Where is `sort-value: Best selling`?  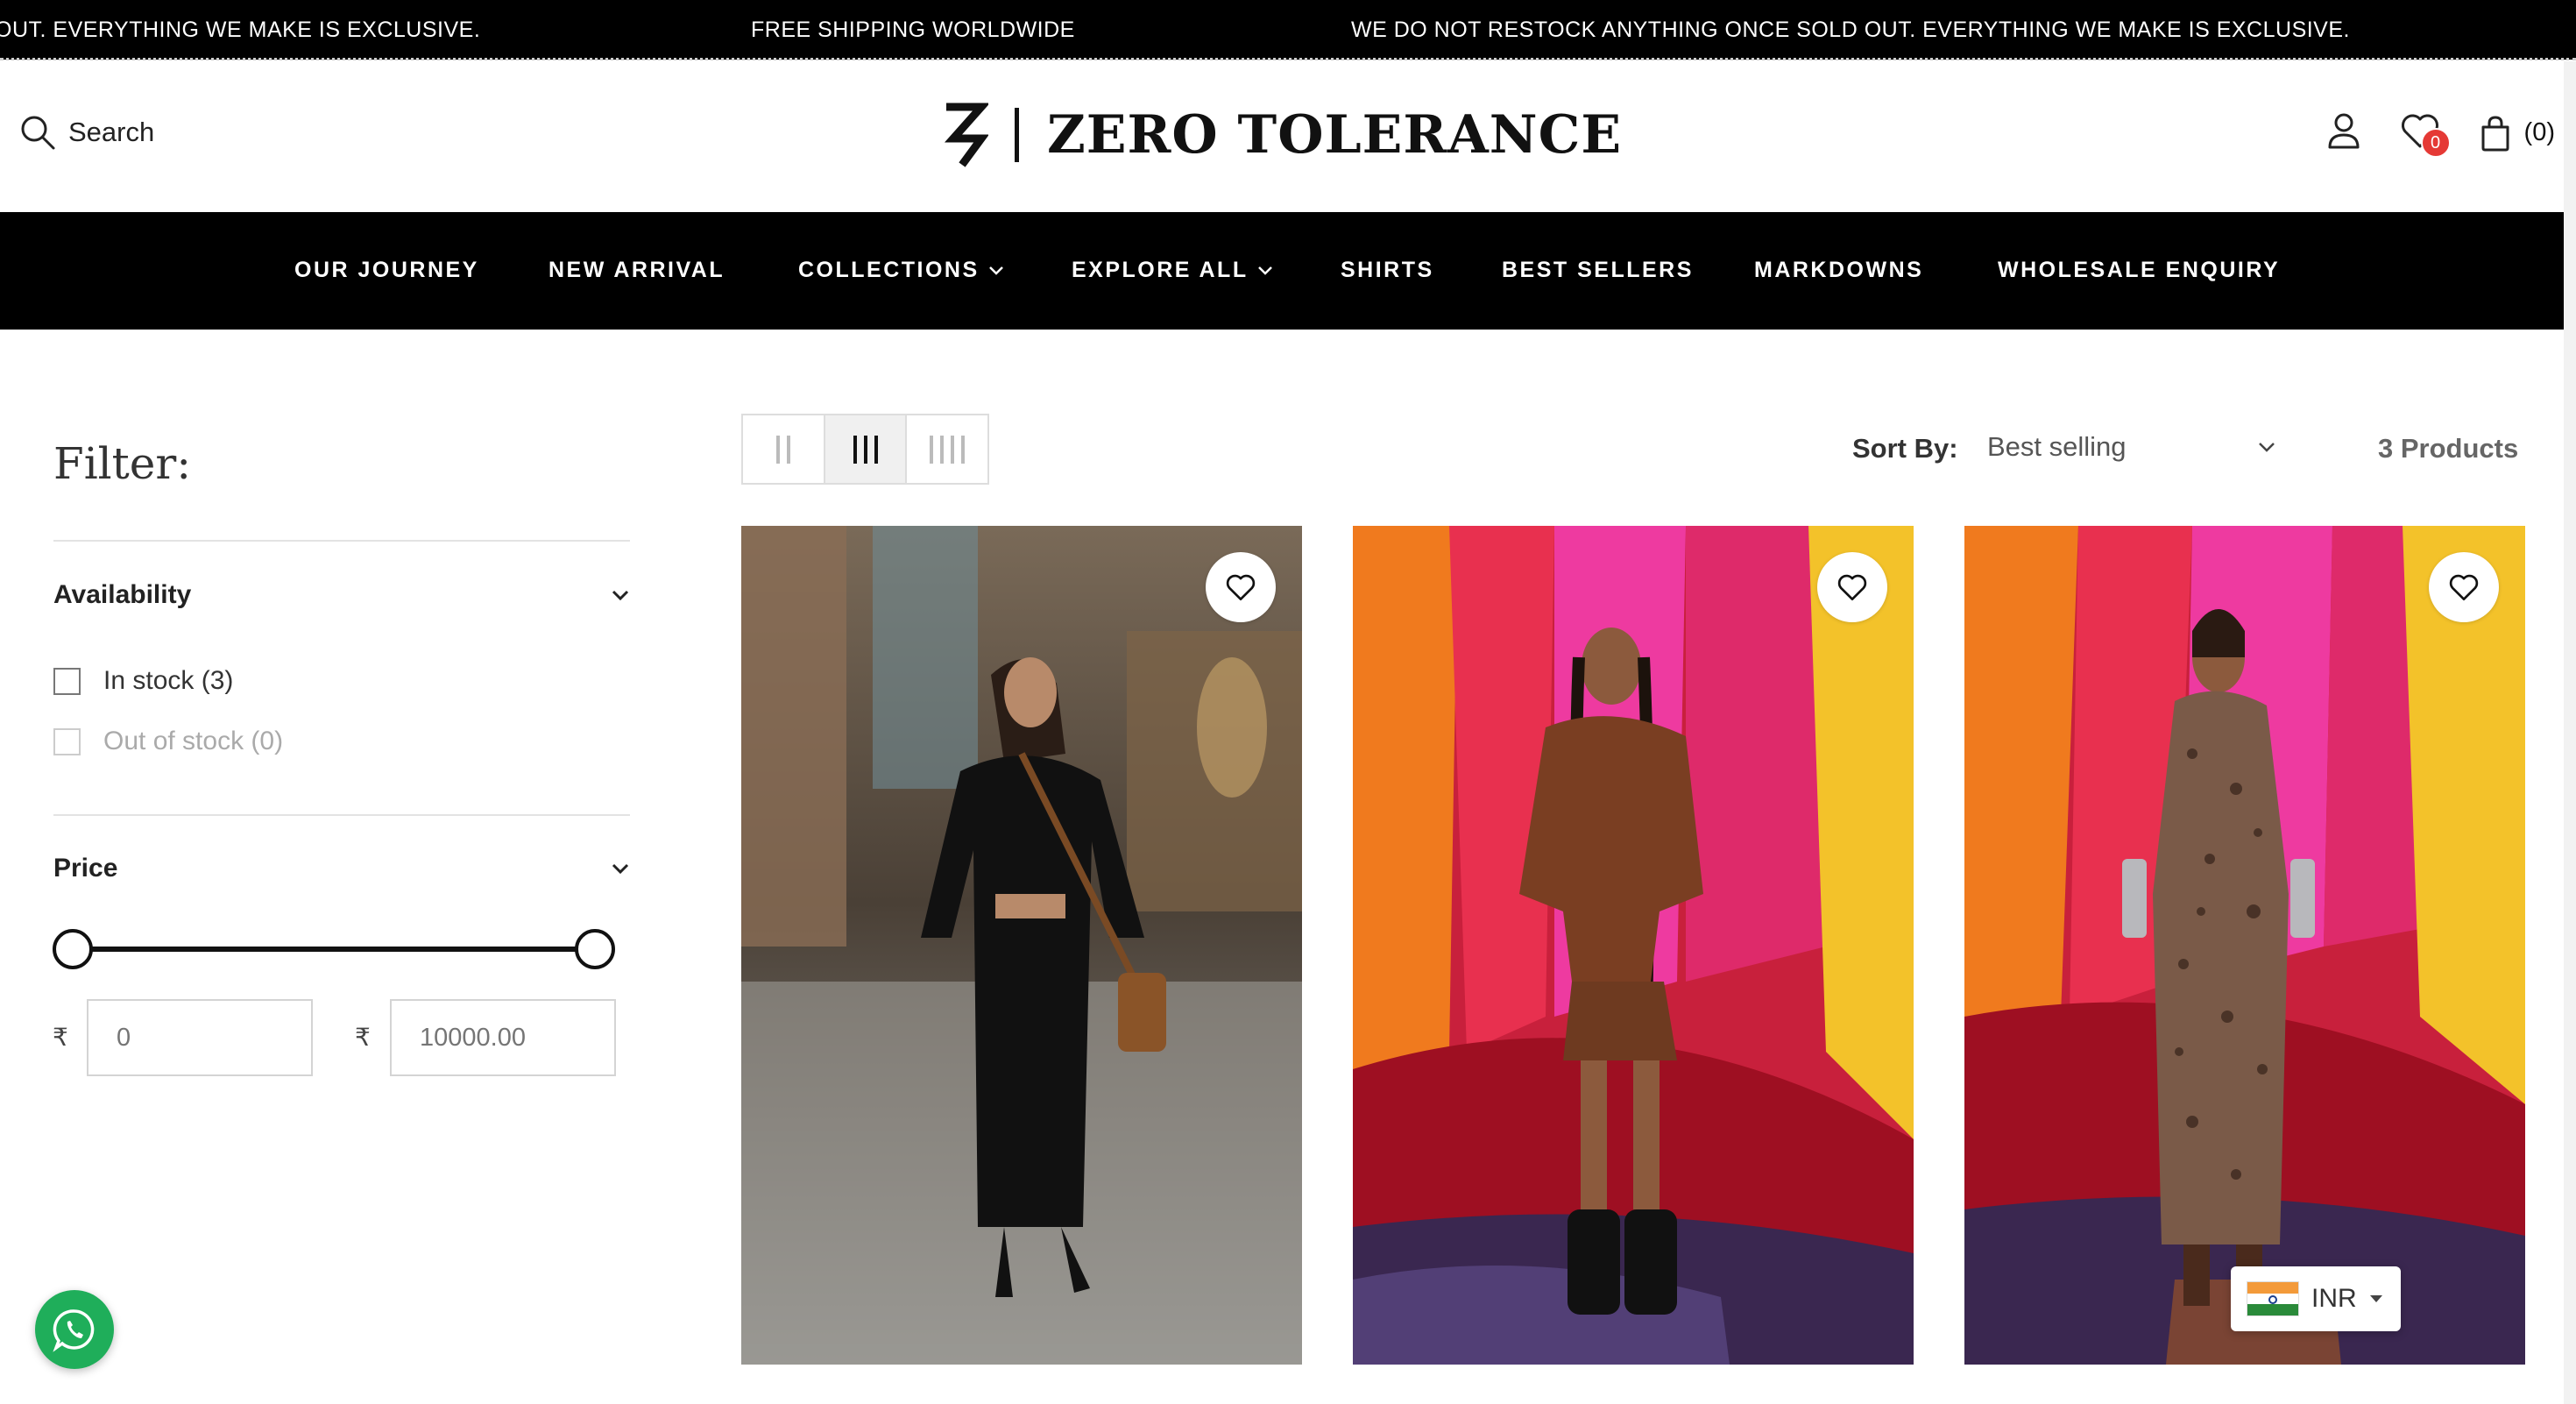 sort-value: Best selling is located at coordinates (2057, 446).